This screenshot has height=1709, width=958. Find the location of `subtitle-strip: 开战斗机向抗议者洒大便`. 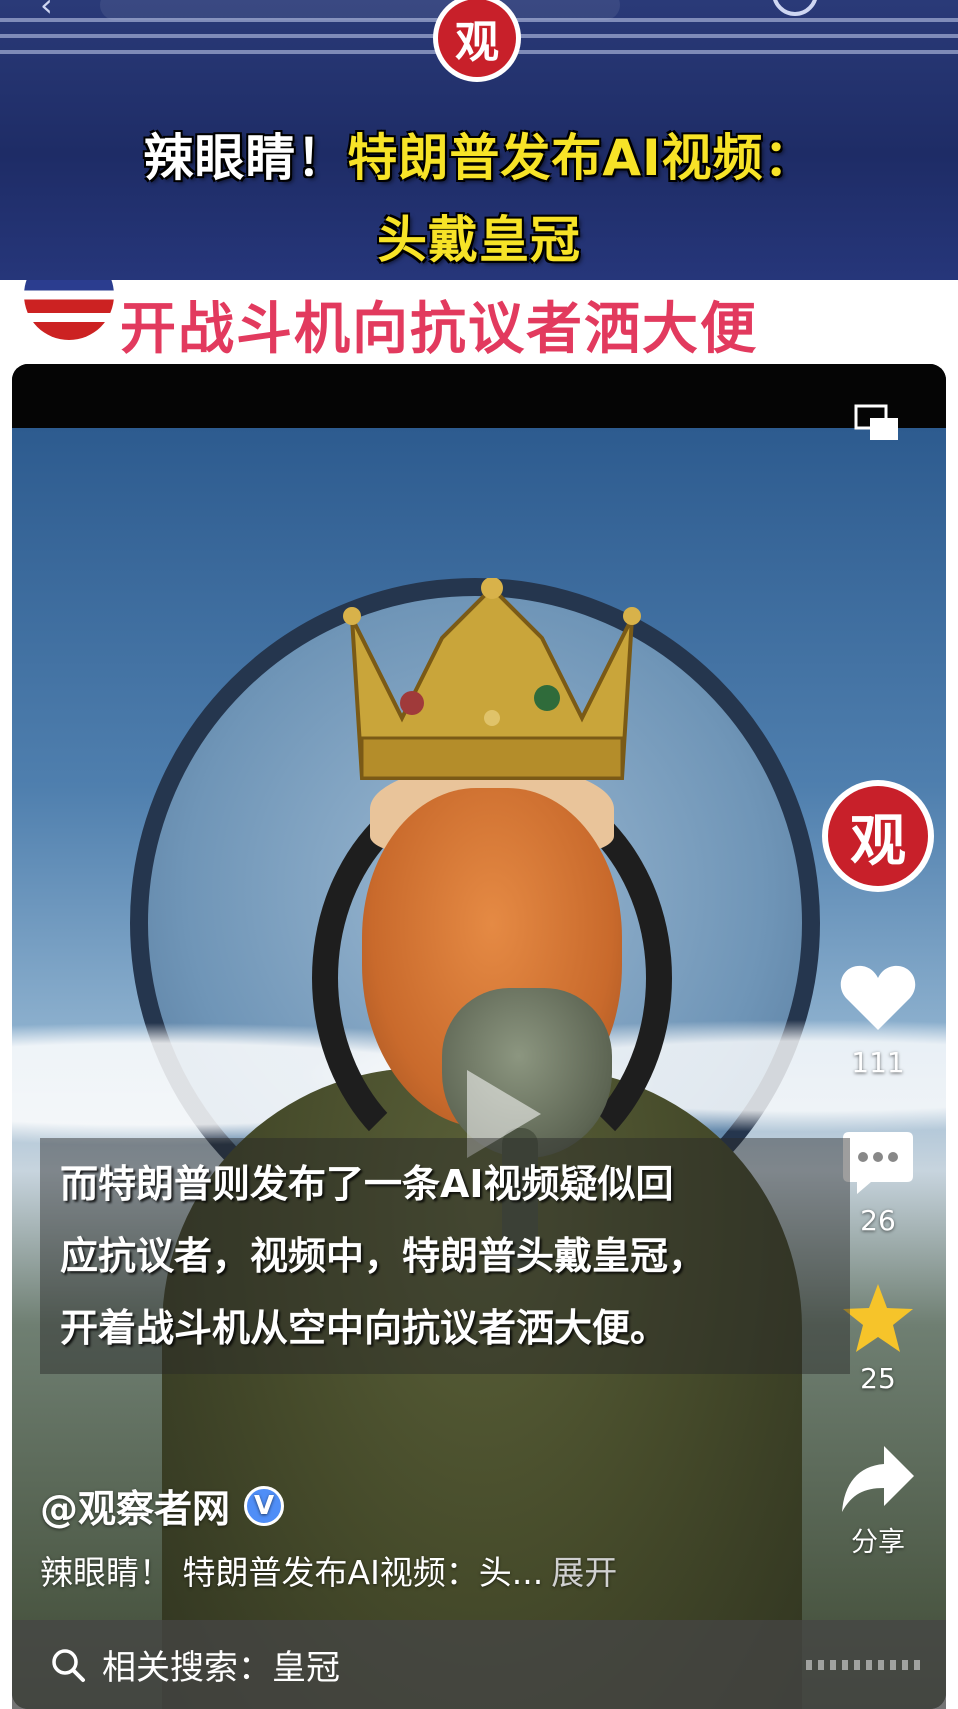

subtitle-strip: 开战斗机向抗议者洒大便 is located at coordinates (479, 320).